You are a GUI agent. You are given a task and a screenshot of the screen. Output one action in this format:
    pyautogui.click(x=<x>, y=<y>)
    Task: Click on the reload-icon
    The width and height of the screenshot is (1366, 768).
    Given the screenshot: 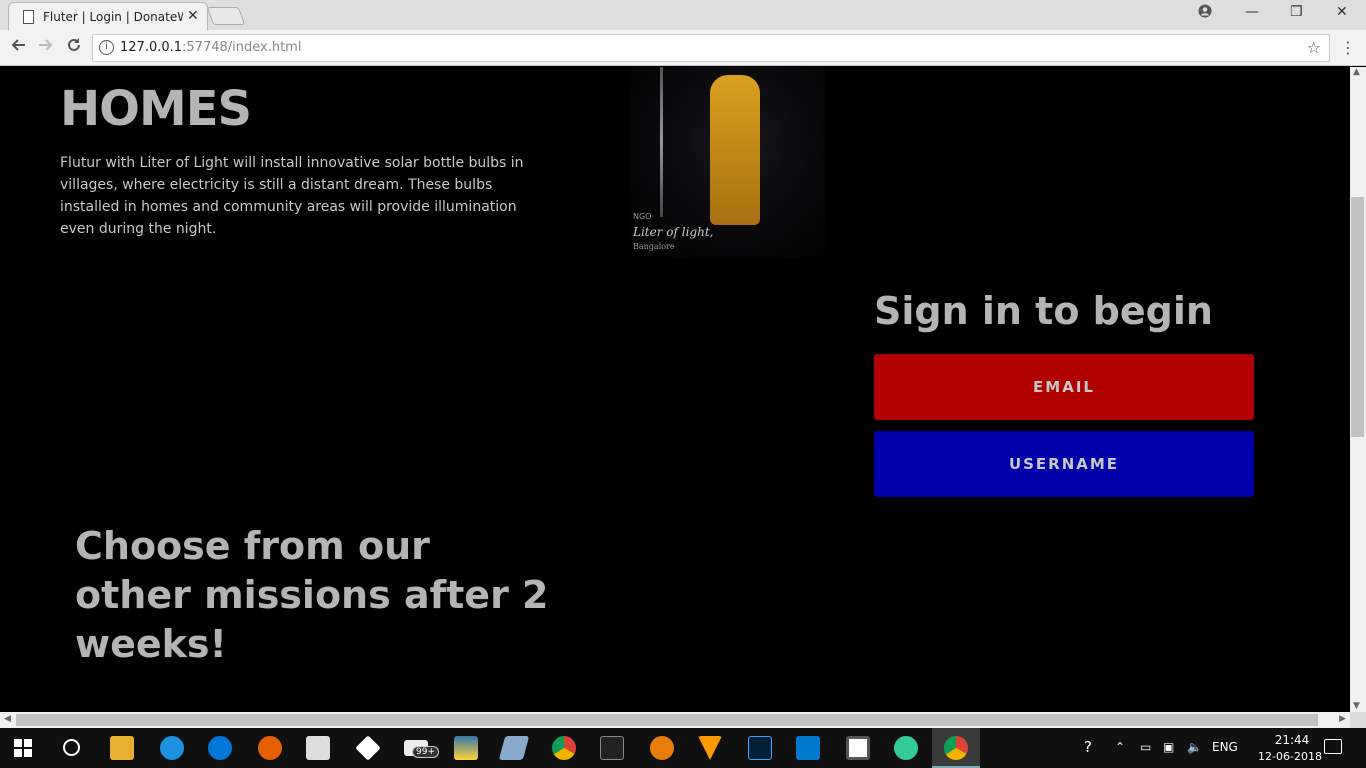 What is the action you would take?
    pyautogui.click(x=74, y=47)
    